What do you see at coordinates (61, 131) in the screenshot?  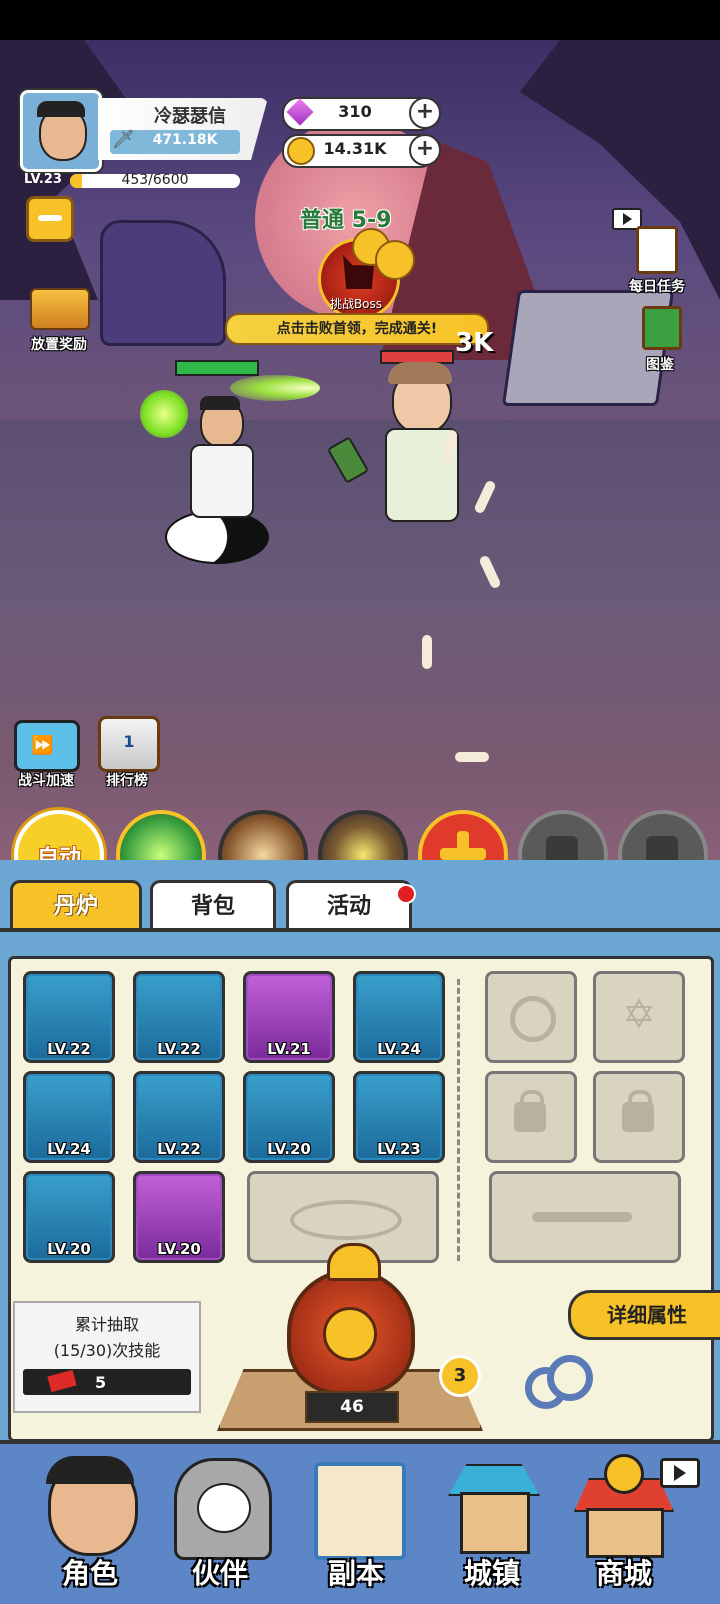 I see `player-avatar` at bounding box center [61, 131].